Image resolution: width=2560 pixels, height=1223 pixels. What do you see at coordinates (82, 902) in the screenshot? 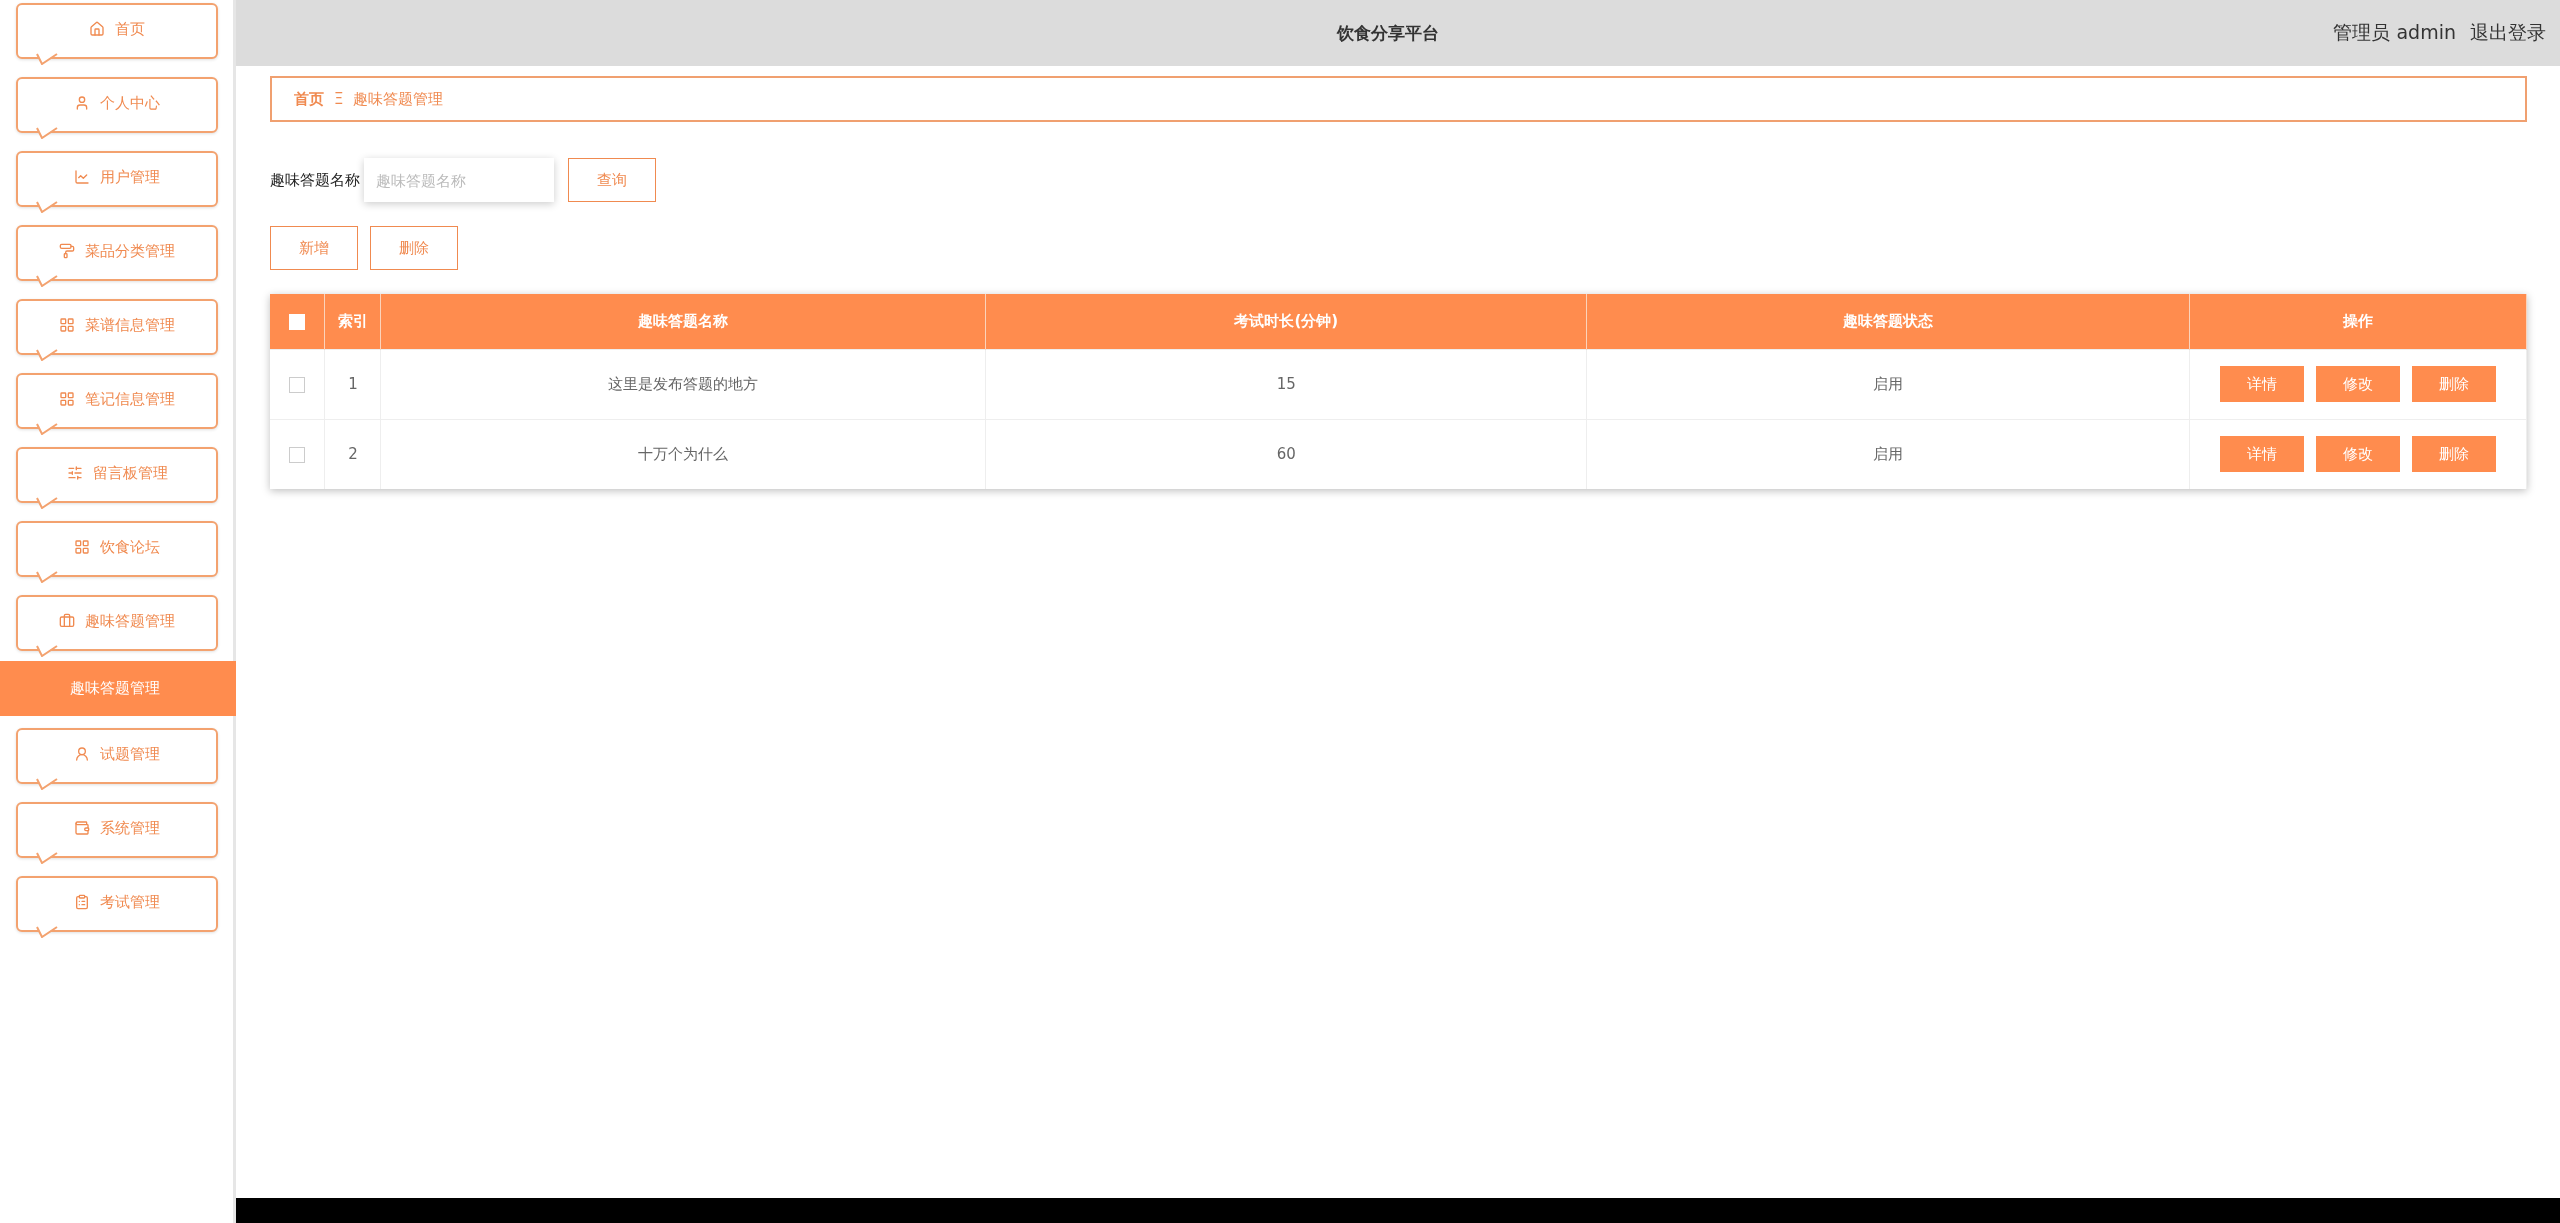
I see `clipboard-icon` at bounding box center [82, 902].